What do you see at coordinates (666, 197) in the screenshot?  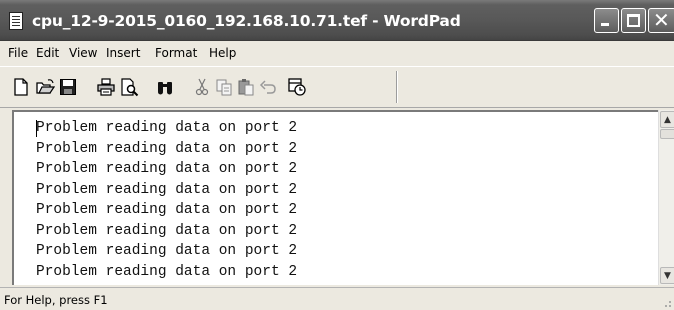 I see `vertical-scrollbar: ▲ ▼` at bounding box center [666, 197].